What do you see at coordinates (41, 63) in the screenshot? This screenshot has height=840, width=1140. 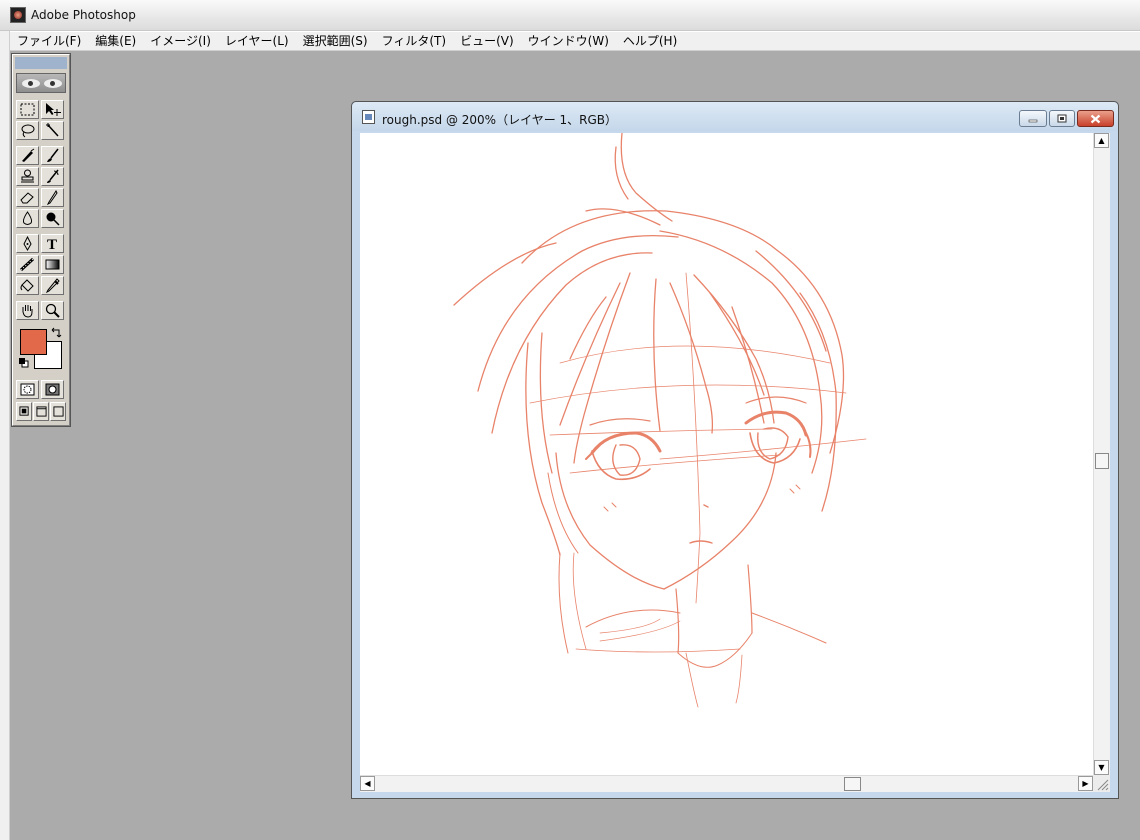 I see `toolbox-title-grip` at bounding box center [41, 63].